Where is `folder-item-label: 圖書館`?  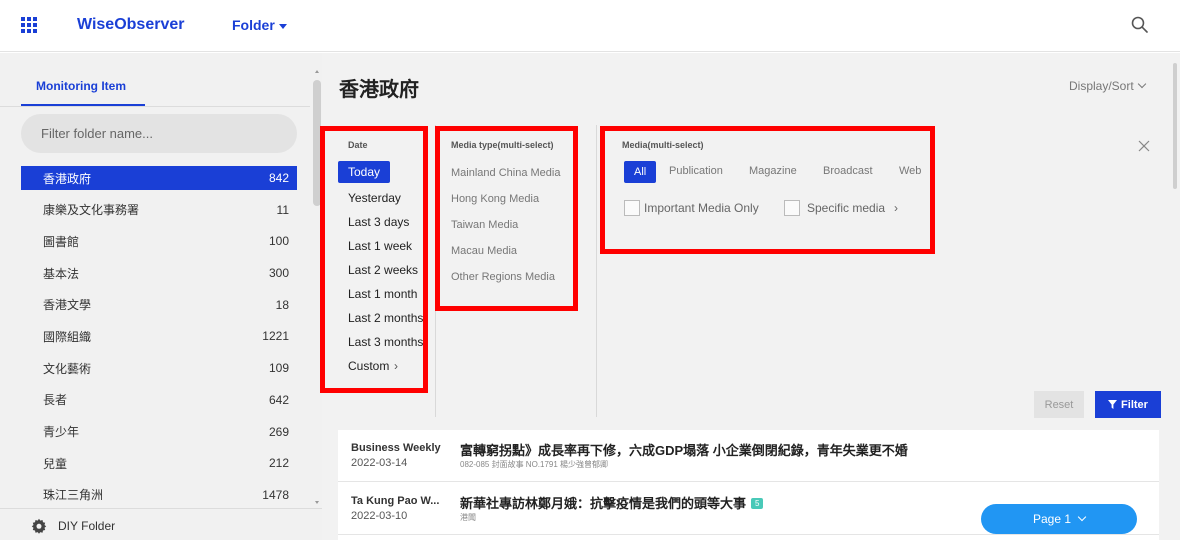
folder-item-label: 圖書館 is located at coordinates (61, 241).